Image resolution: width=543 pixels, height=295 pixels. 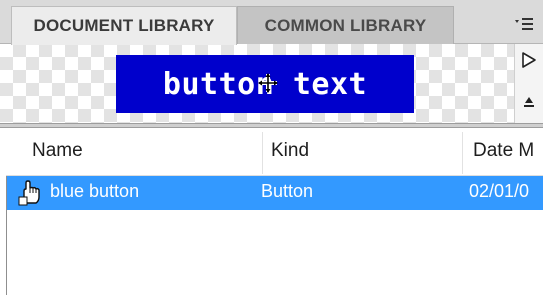 What do you see at coordinates (124, 25) in the screenshot?
I see `tab-document-library: DOCUMENT LIBRARY` at bounding box center [124, 25].